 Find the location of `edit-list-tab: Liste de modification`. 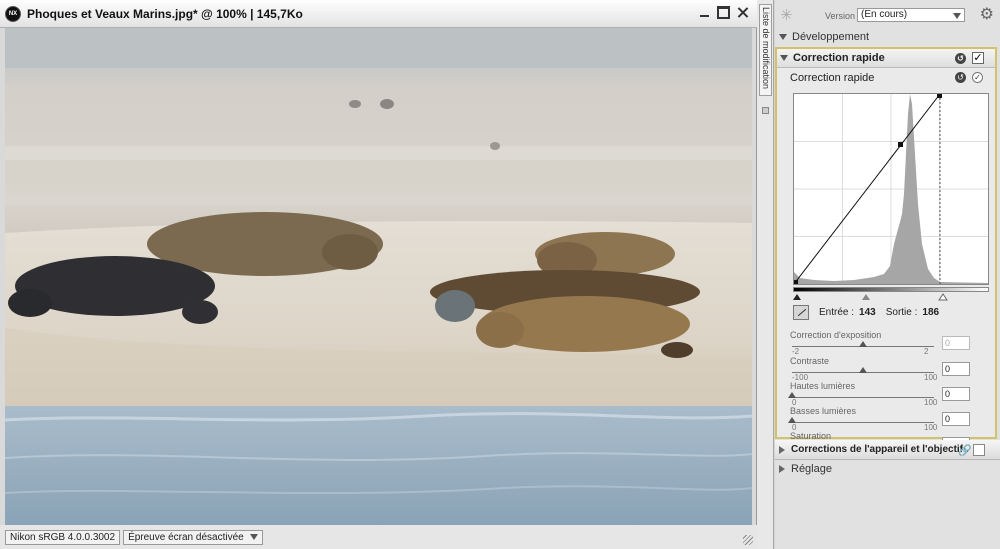

edit-list-tab: Liste de modification is located at coordinates (765, 50).